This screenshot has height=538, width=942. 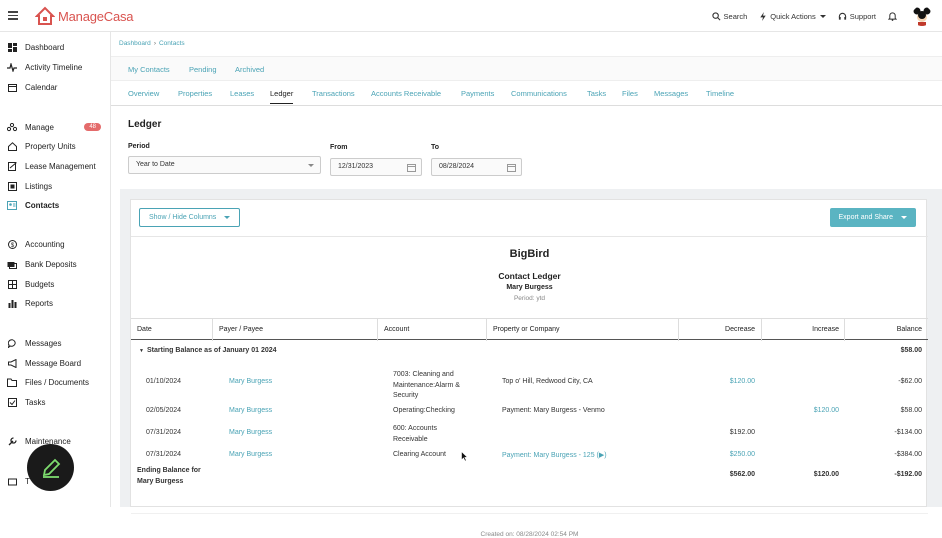 What do you see at coordinates (526, 329) in the screenshot?
I see `column-header-property: Property or Company` at bounding box center [526, 329].